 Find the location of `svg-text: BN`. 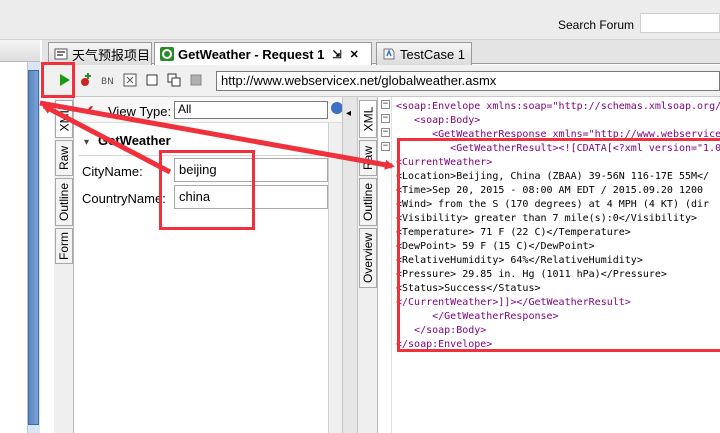

svg-text: BN is located at coordinates (107, 82).